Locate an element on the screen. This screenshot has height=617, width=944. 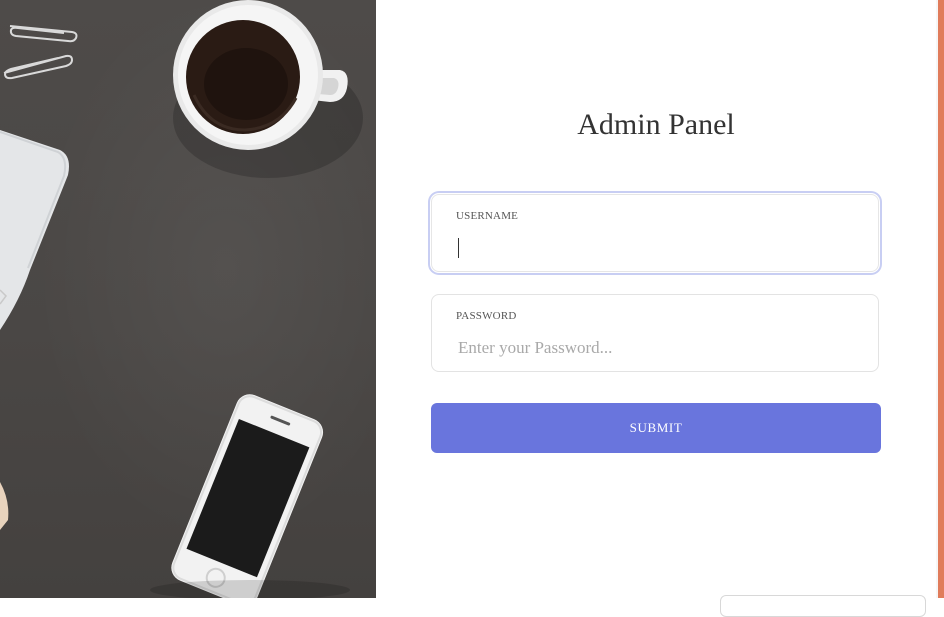
right-edge-accent is located at coordinates (941, 299).